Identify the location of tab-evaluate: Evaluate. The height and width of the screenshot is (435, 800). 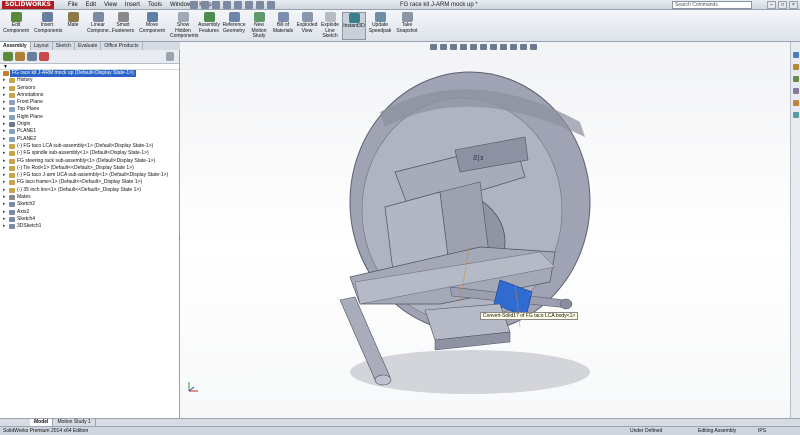
(88, 46).